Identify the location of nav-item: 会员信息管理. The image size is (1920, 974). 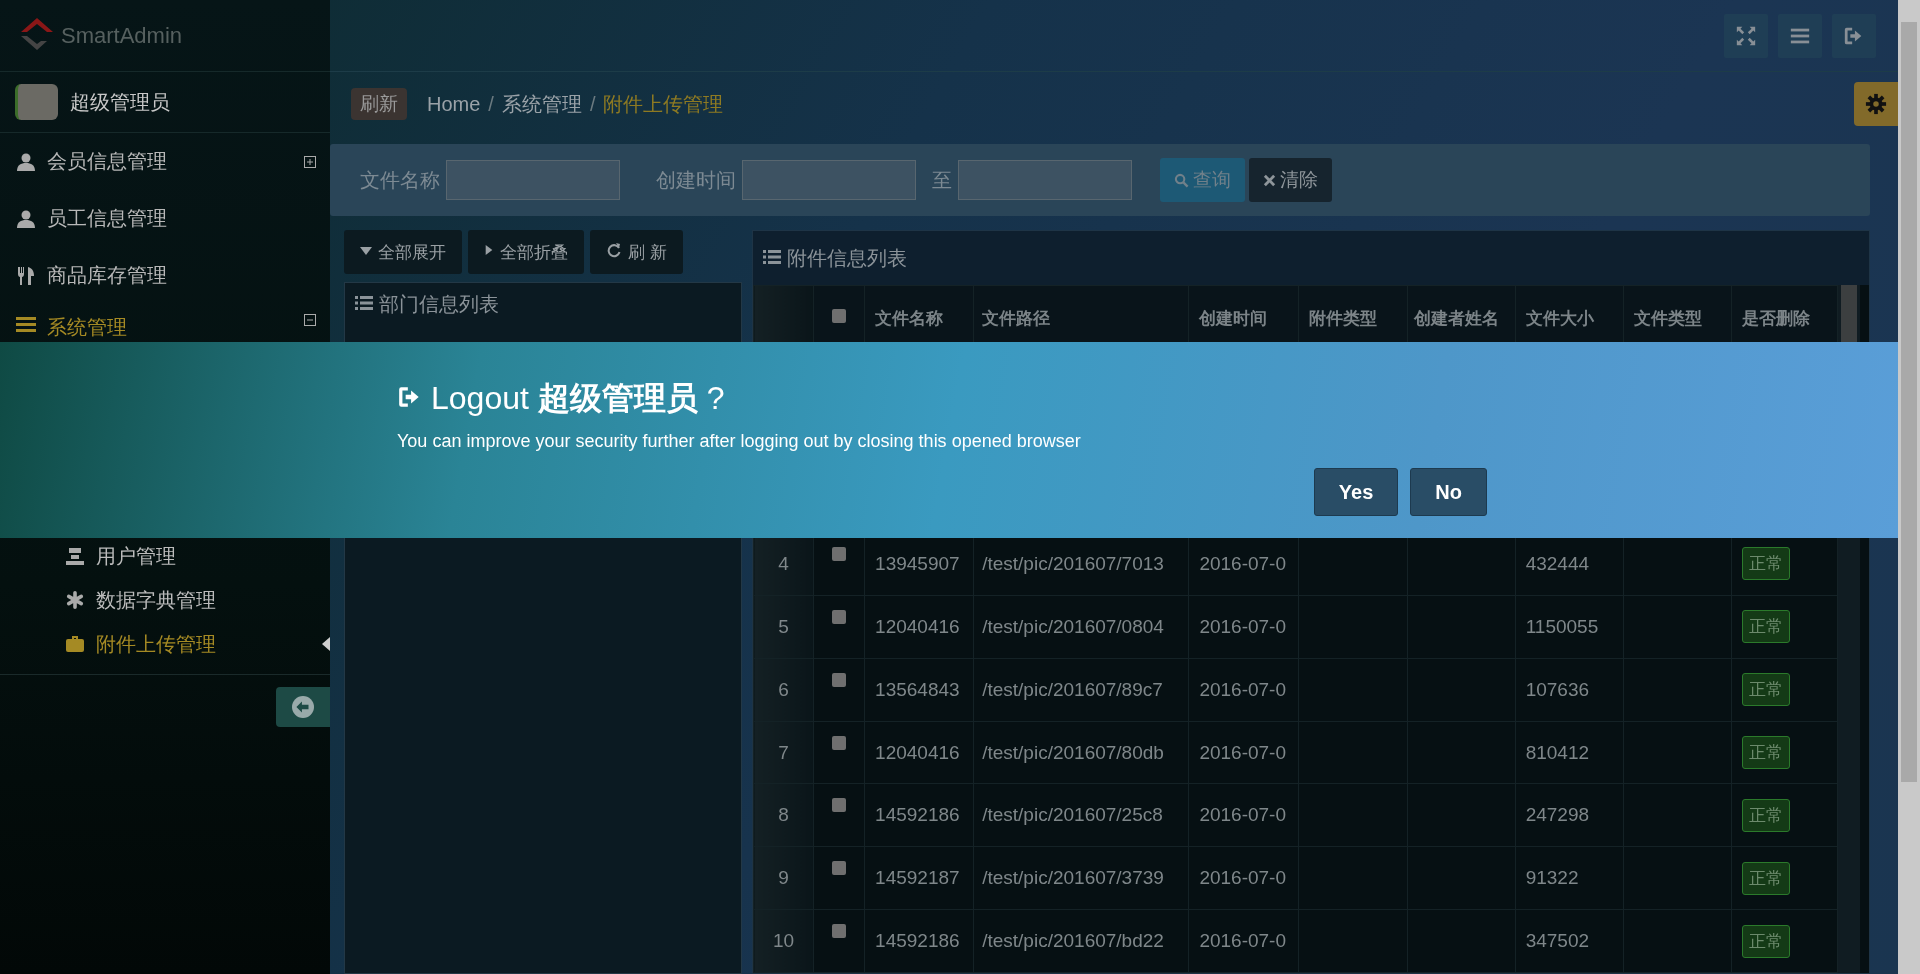
(165, 161).